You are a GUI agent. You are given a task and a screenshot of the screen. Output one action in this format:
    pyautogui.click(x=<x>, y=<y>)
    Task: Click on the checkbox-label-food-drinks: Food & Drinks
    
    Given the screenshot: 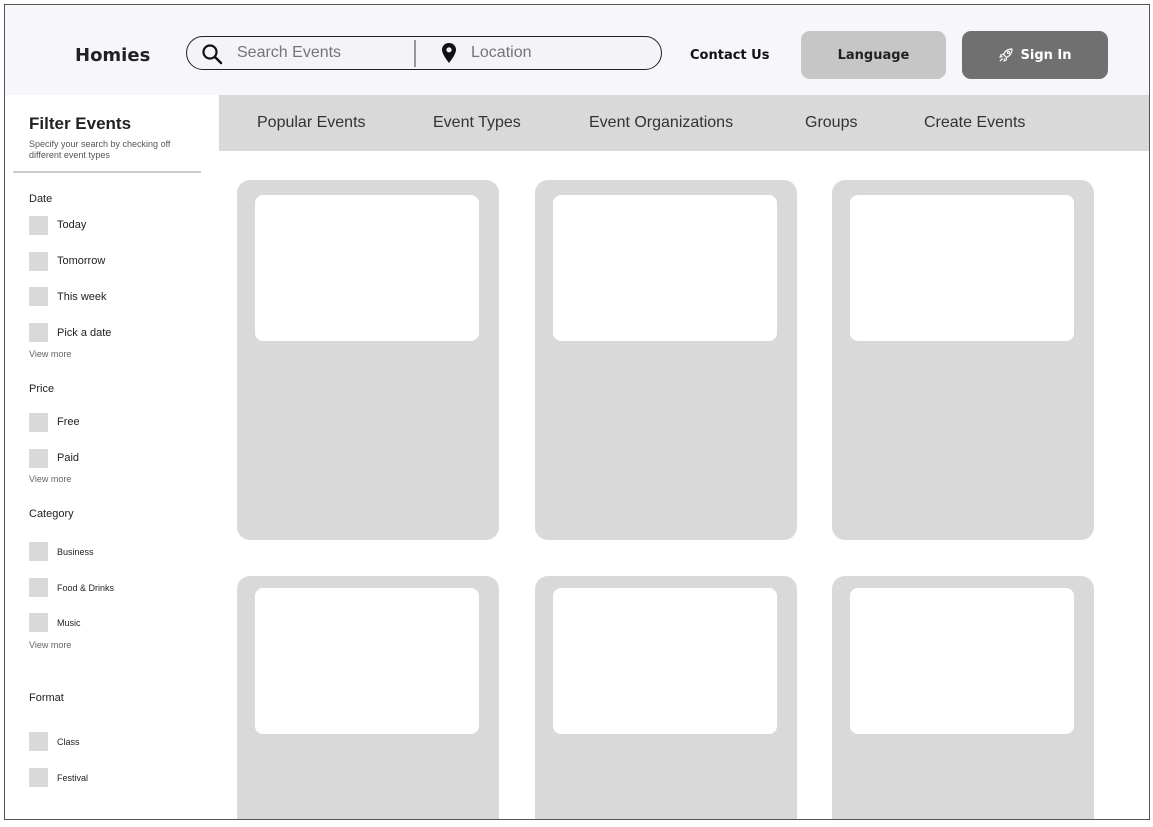 What is the action you would take?
    pyautogui.click(x=86, y=588)
    